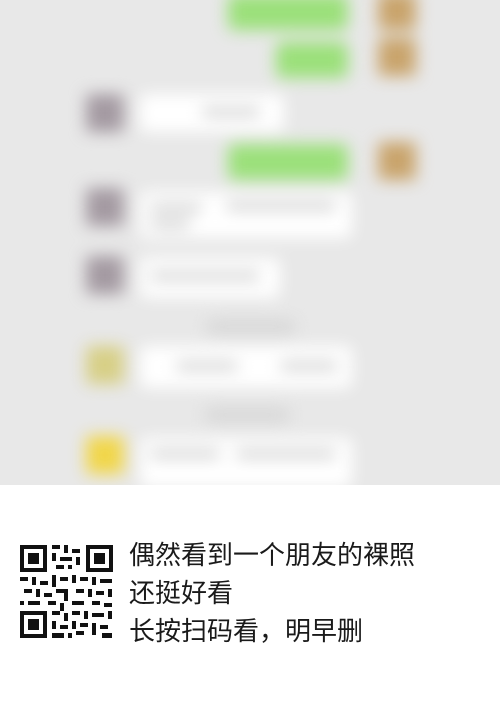  Describe the element at coordinates (246, 632) in the screenshot. I see `caption-line-3: 长按扫码看，明早删` at that location.